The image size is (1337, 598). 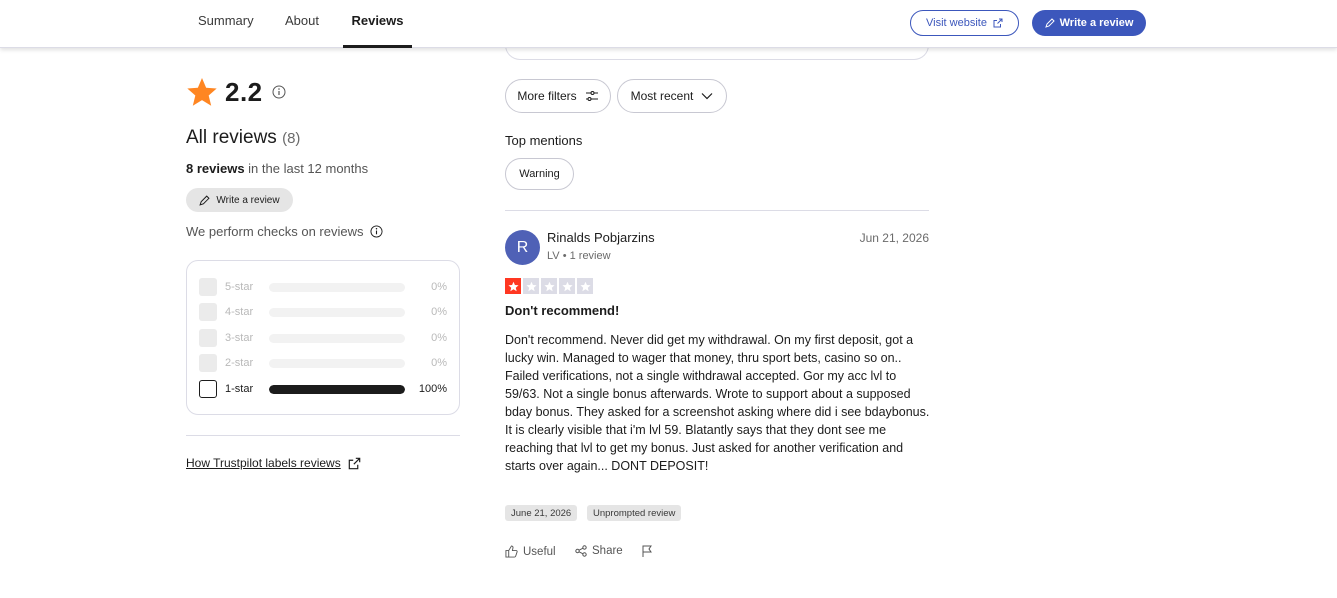 I want to click on reviews-period: 8 reviews in the last 12 months, so click(x=277, y=168).